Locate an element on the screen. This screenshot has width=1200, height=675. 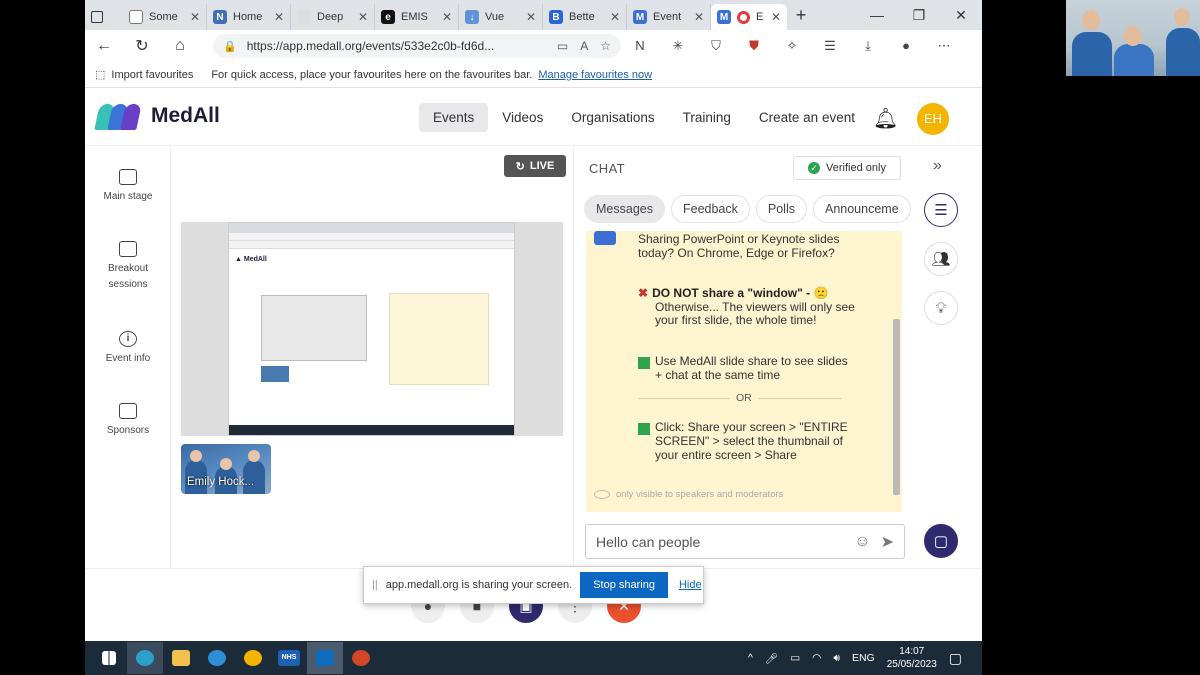
chrome-taskbar-button is located at coordinates (253, 658).